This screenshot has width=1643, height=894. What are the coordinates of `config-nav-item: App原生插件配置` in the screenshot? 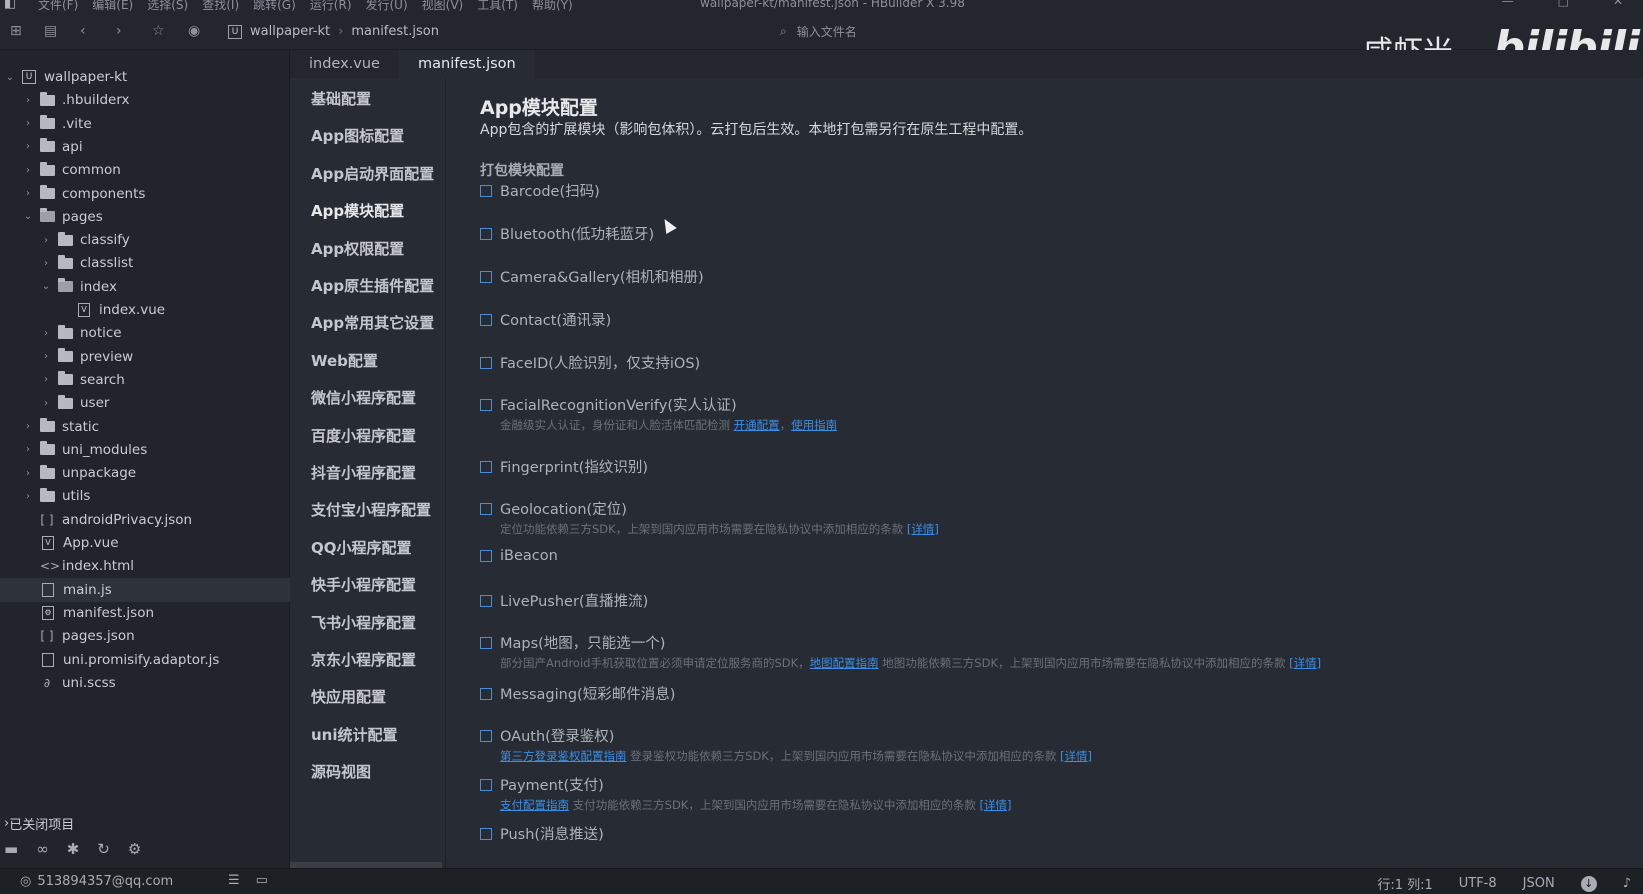 It's located at (372, 285).